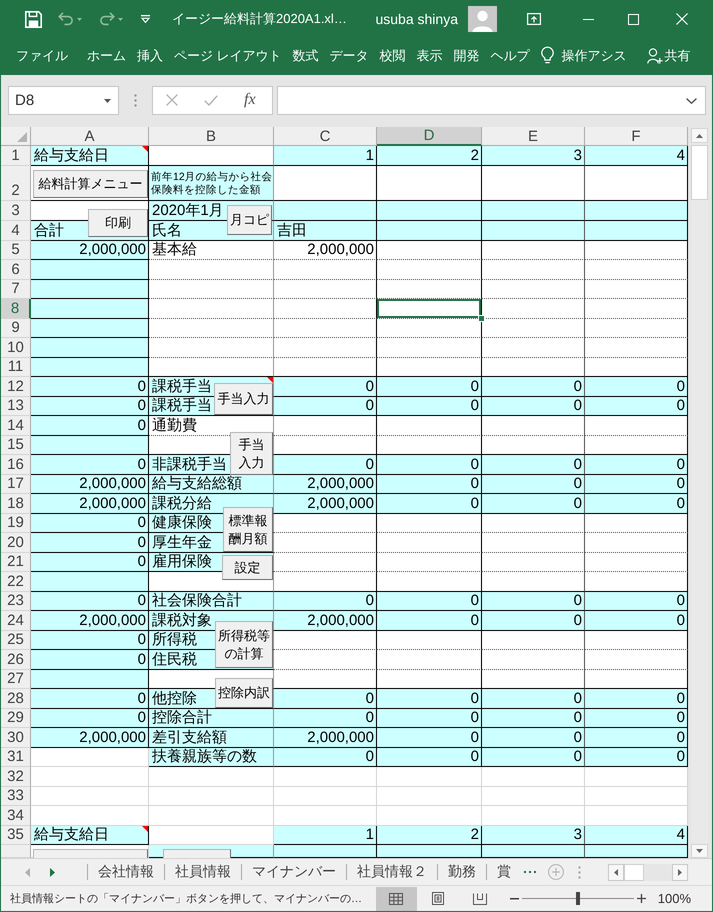 The height and width of the screenshot is (912, 713). What do you see at coordinates (106, 55) in the screenshot?
I see `ribbon-tab: ホーム` at bounding box center [106, 55].